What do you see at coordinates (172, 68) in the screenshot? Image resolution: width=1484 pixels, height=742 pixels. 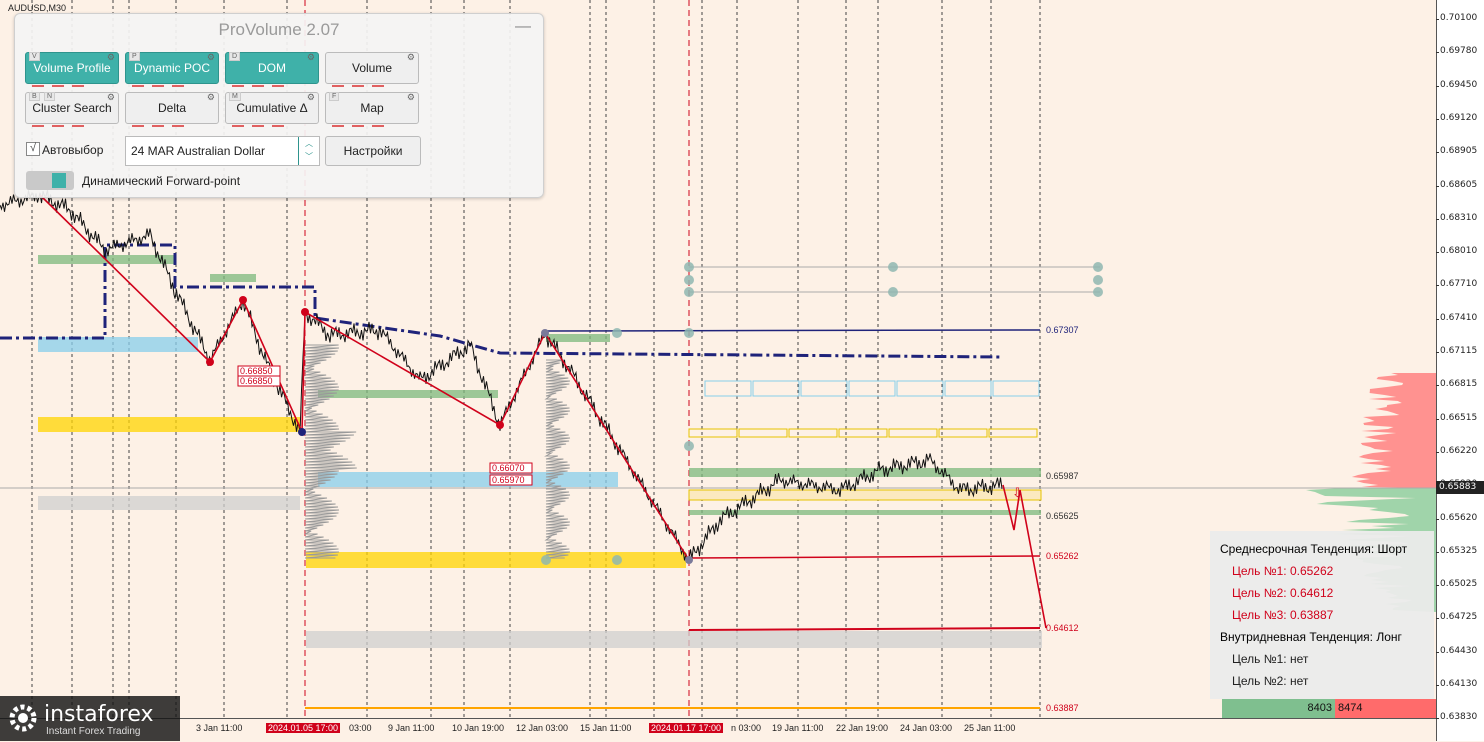 I see `mode-button-dynamic-poc: Dynamic POC P ⚙` at bounding box center [172, 68].